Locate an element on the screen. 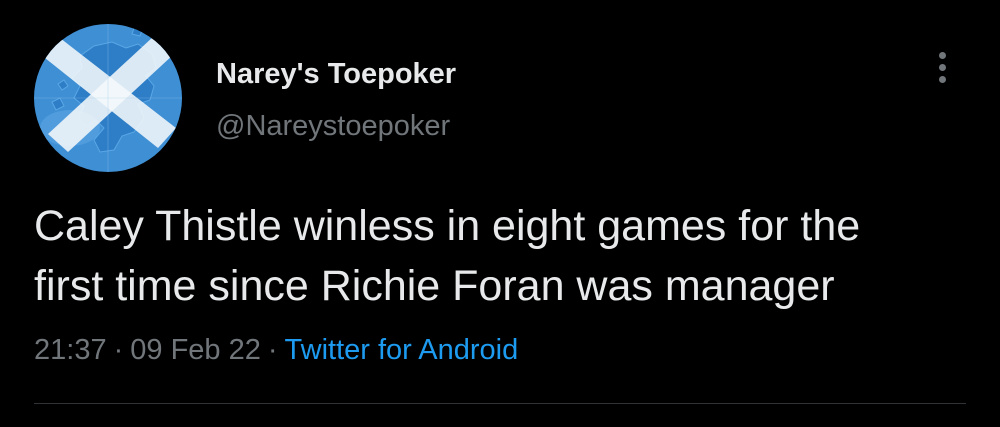 This screenshot has width=1000, height=427. user-handle: @Nareystoepoker is located at coordinates (333, 126).